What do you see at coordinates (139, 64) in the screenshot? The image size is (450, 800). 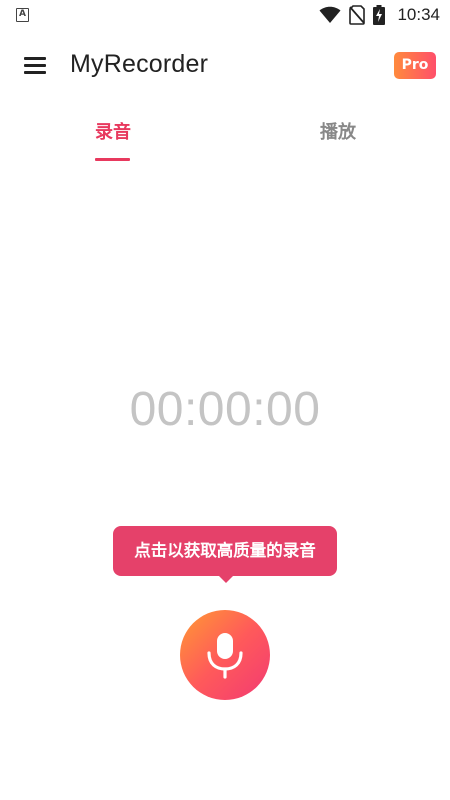 I see `app-title: MyRecorder` at bounding box center [139, 64].